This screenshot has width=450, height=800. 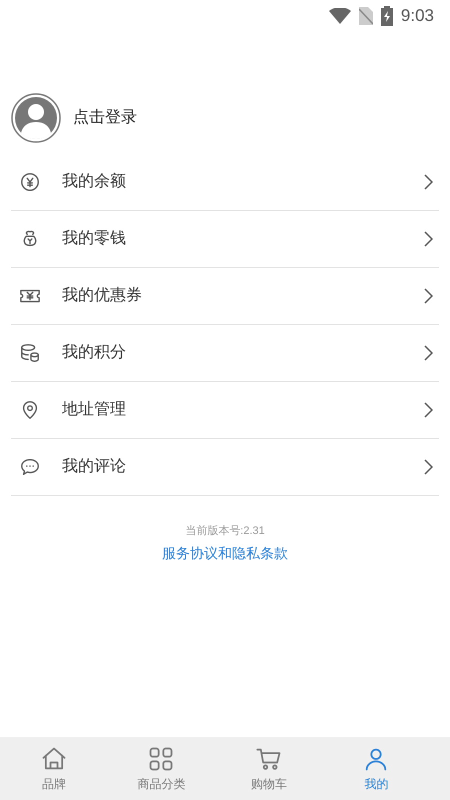 What do you see at coordinates (365, 16) in the screenshot?
I see `no-sim-icon` at bounding box center [365, 16].